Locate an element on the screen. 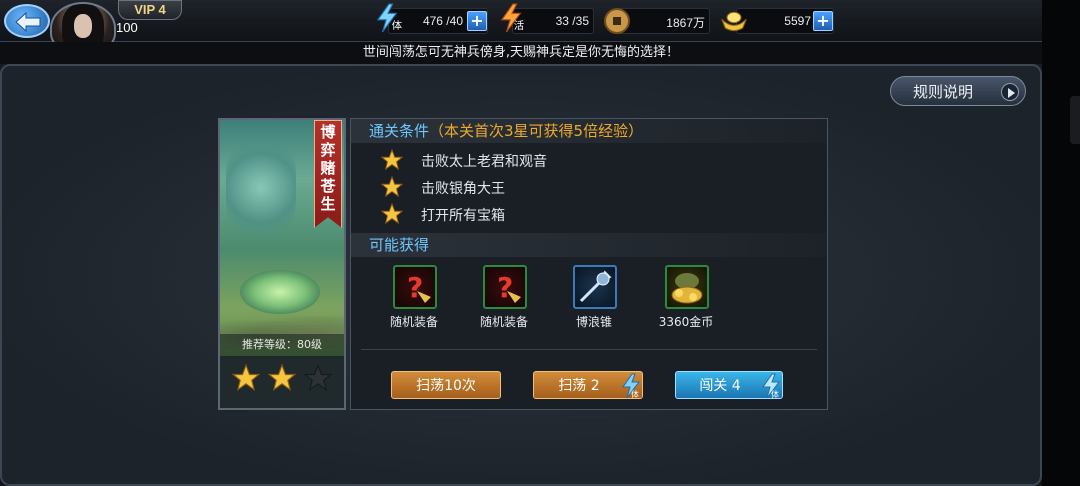 This screenshot has height=486, width=1080. sweep-10-button: 扫荡10次 is located at coordinates (446, 385).